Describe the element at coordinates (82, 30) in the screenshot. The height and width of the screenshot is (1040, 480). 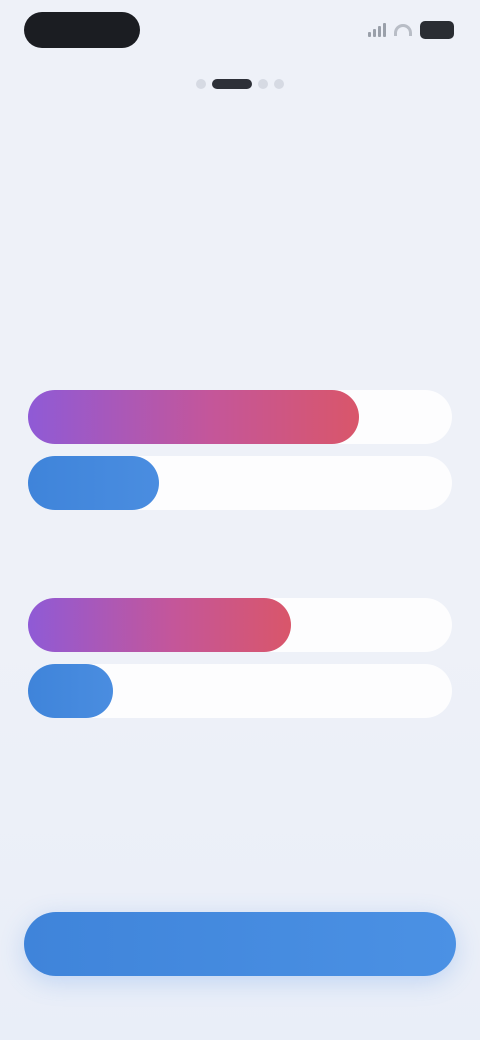
I see `dynamic-island` at that location.